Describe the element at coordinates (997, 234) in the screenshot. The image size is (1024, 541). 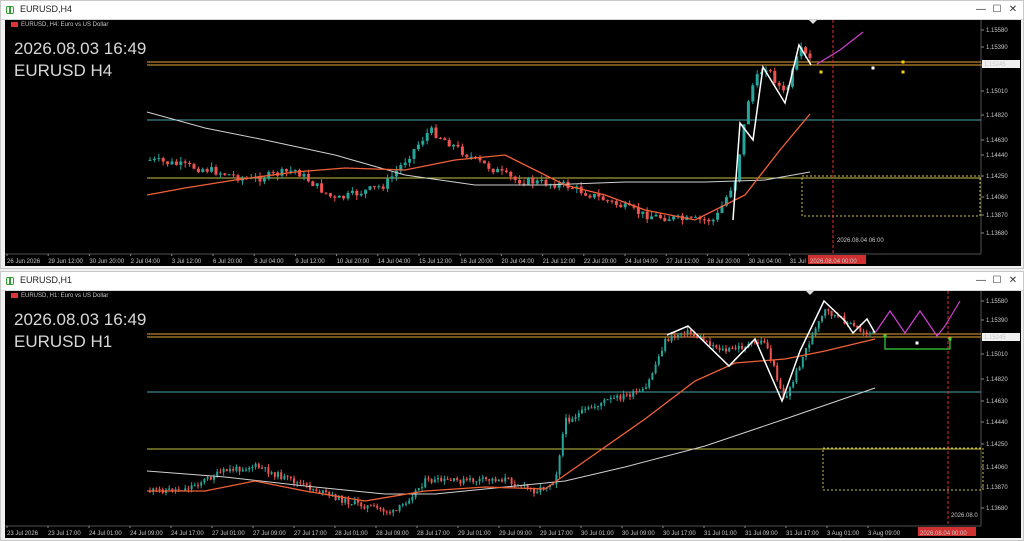
I see `price-tick-label: 1.13680` at that location.